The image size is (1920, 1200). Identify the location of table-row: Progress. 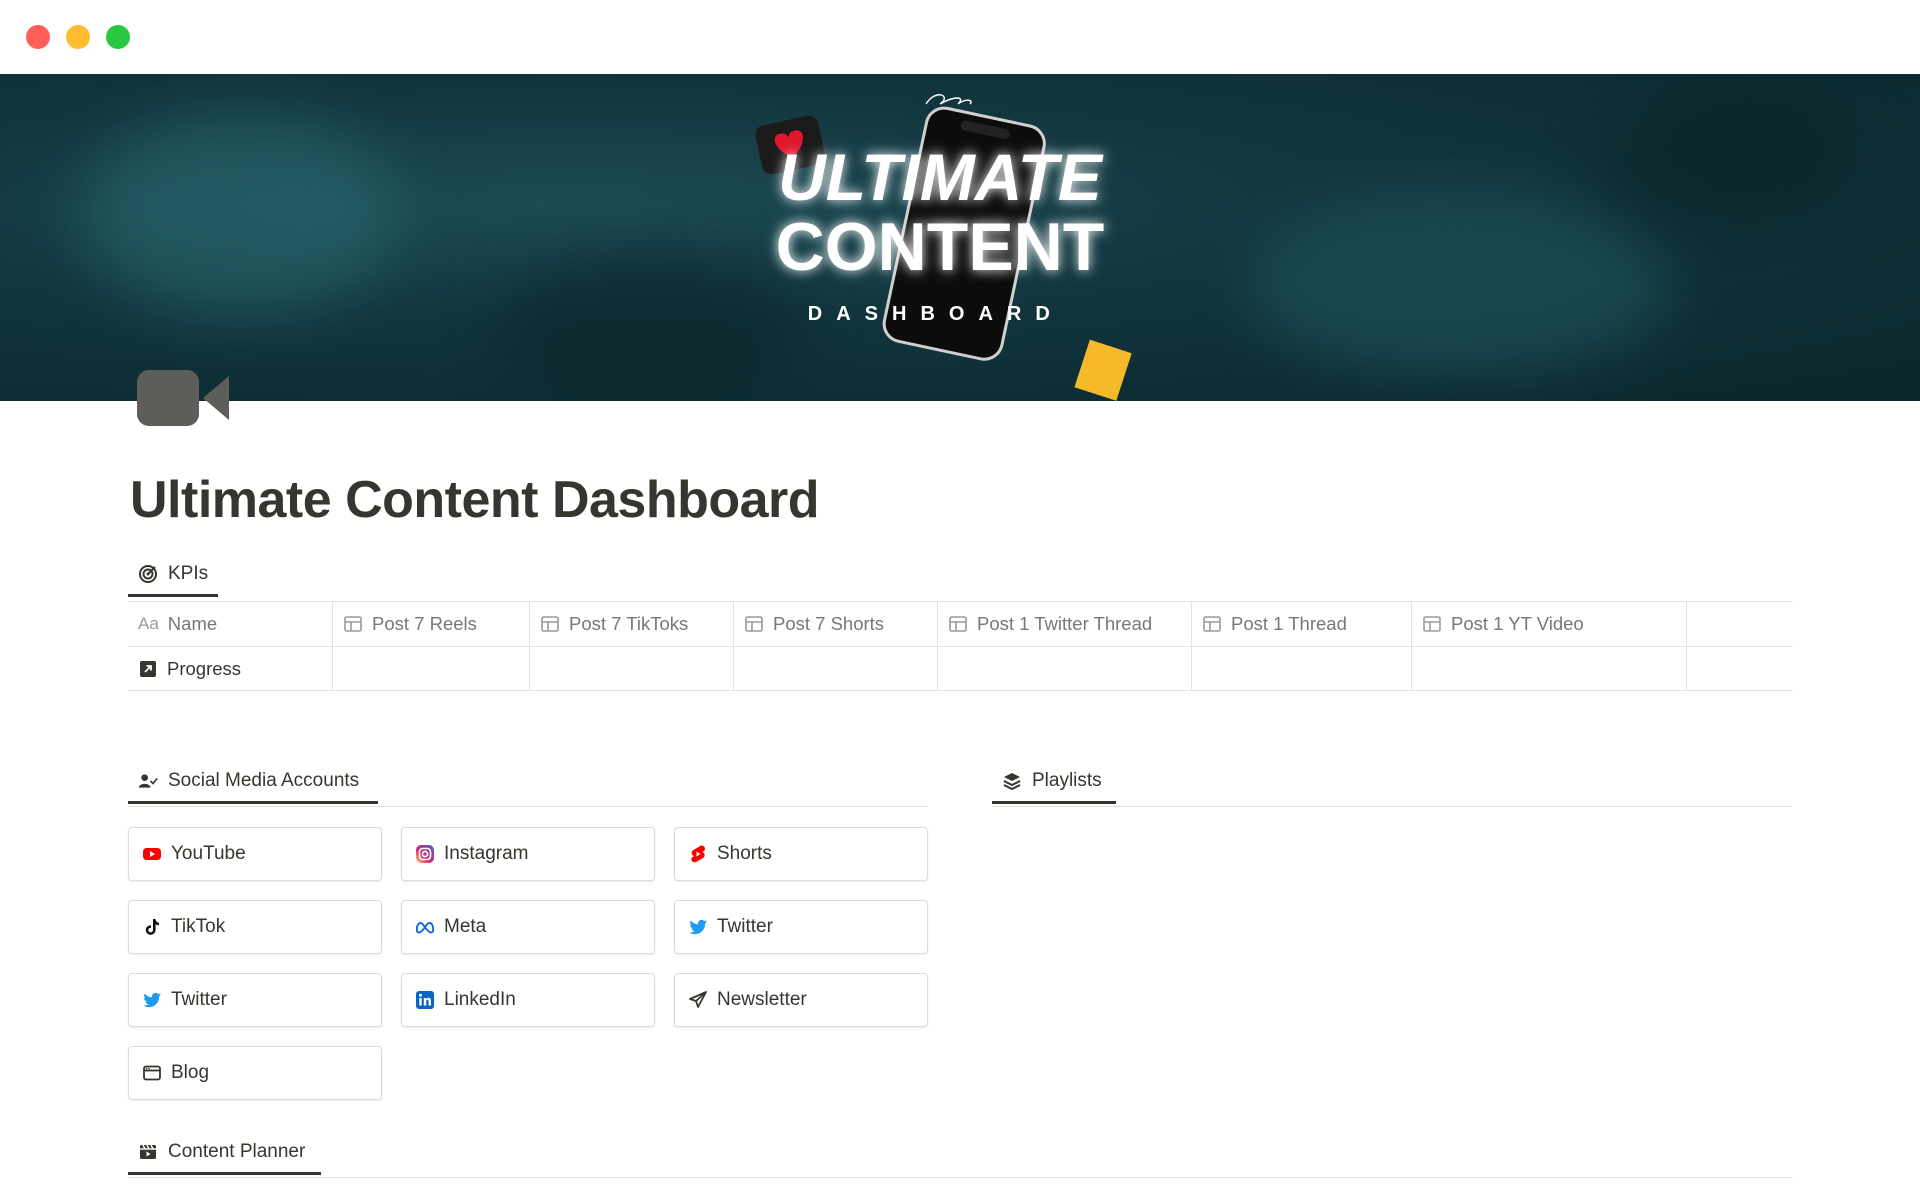
(960, 668).